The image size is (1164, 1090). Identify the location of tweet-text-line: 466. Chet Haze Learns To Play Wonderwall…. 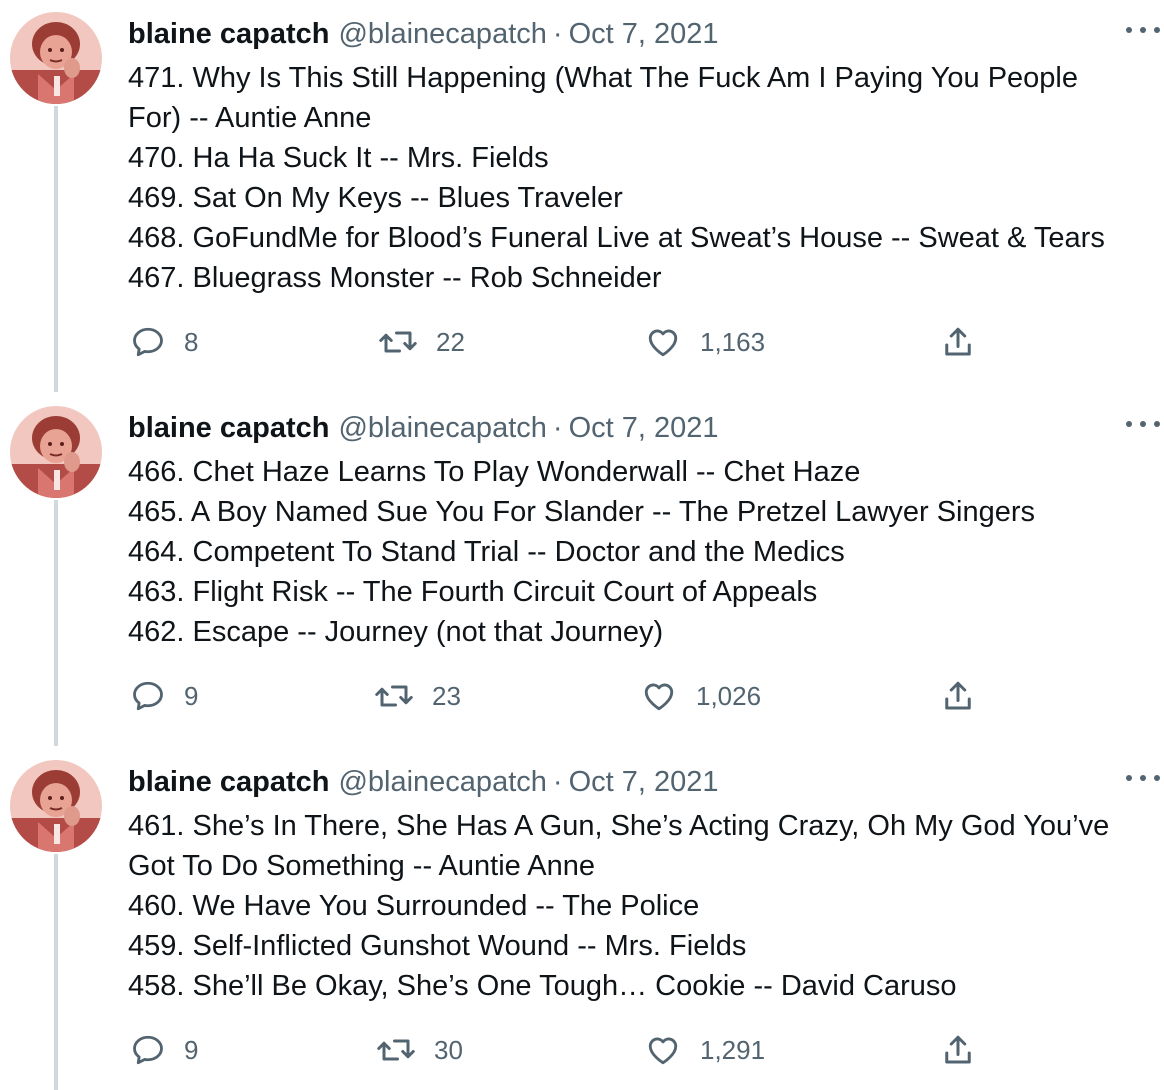
(494, 472).